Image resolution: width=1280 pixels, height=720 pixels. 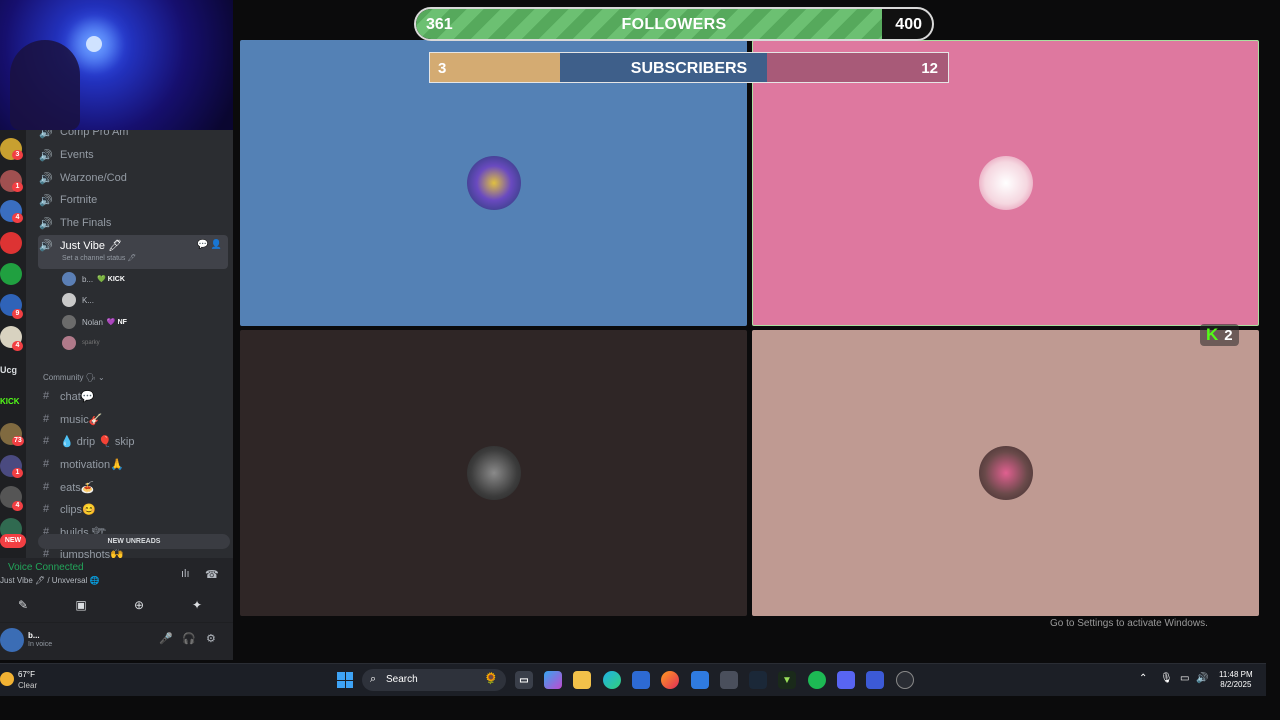 I want to click on voice-channel: 🔊 Warzone/Cod, so click(x=133, y=178).